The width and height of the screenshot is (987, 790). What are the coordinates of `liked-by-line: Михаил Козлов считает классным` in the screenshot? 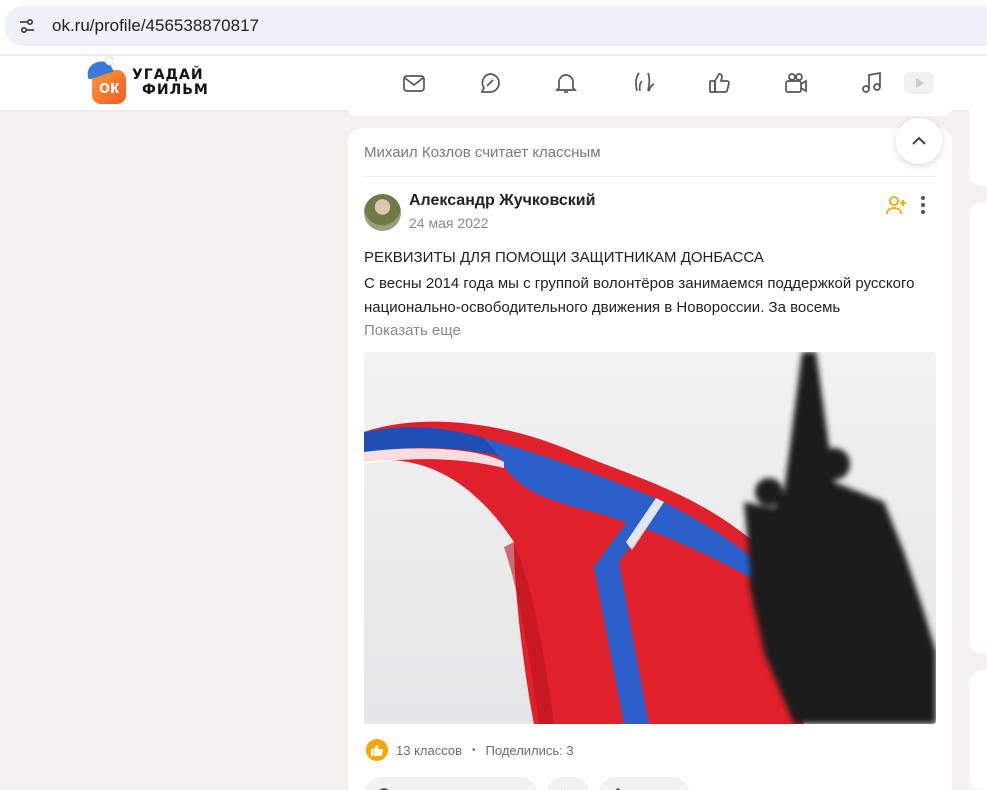 It's located at (482, 152).